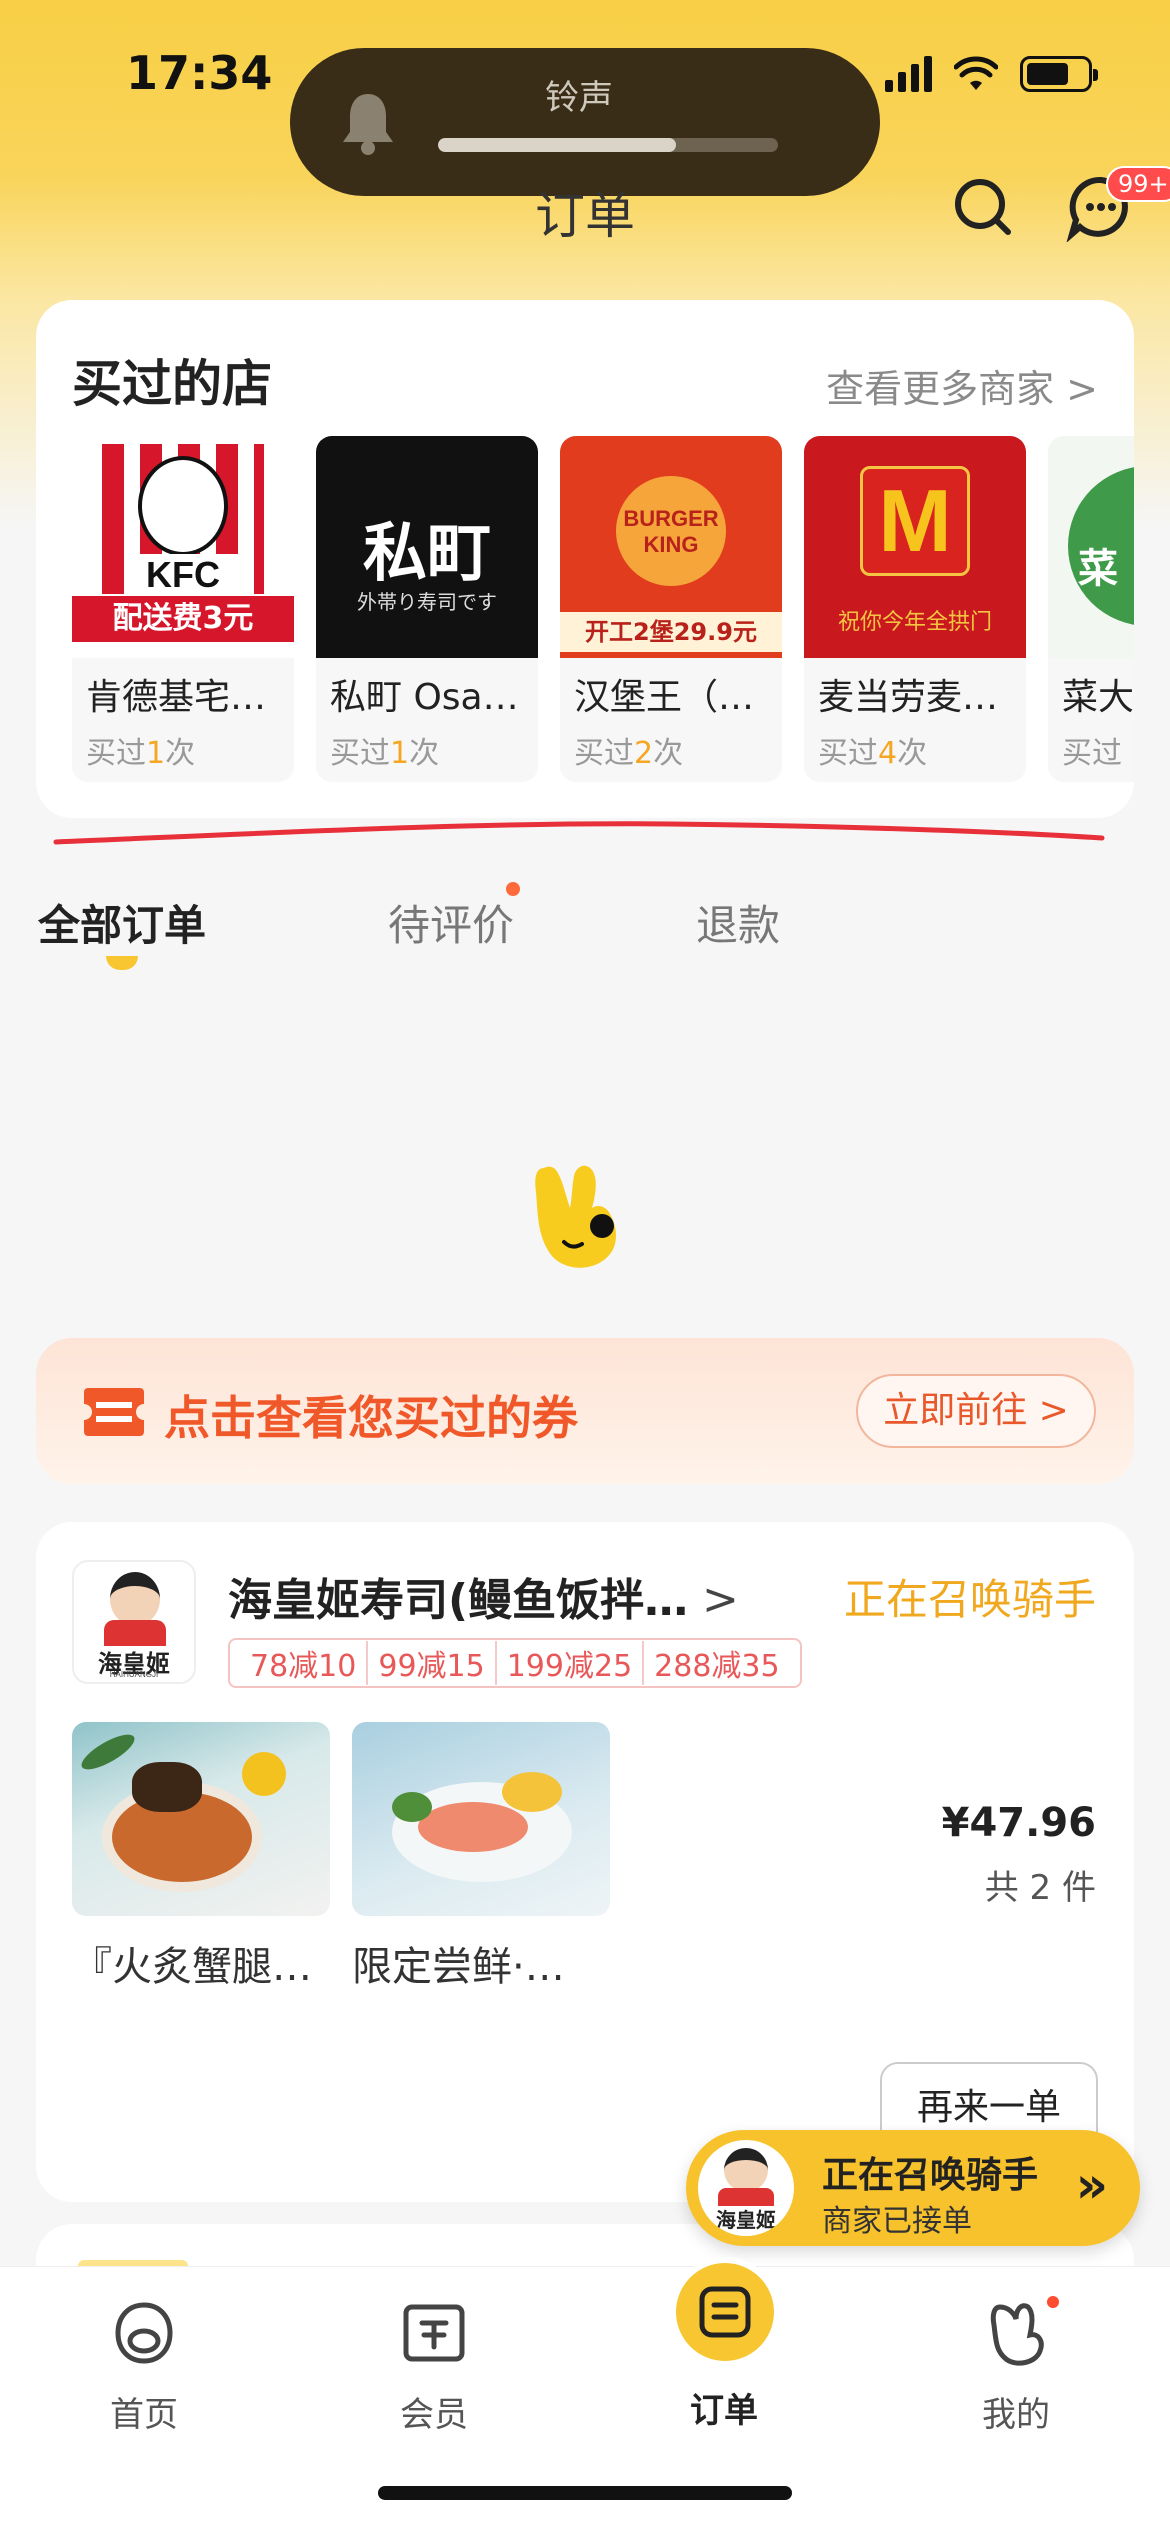 This screenshot has height=2532, width=1170. What do you see at coordinates (434, 2415) in the screenshot?
I see `nav-label: 会员` at bounding box center [434, 2415].